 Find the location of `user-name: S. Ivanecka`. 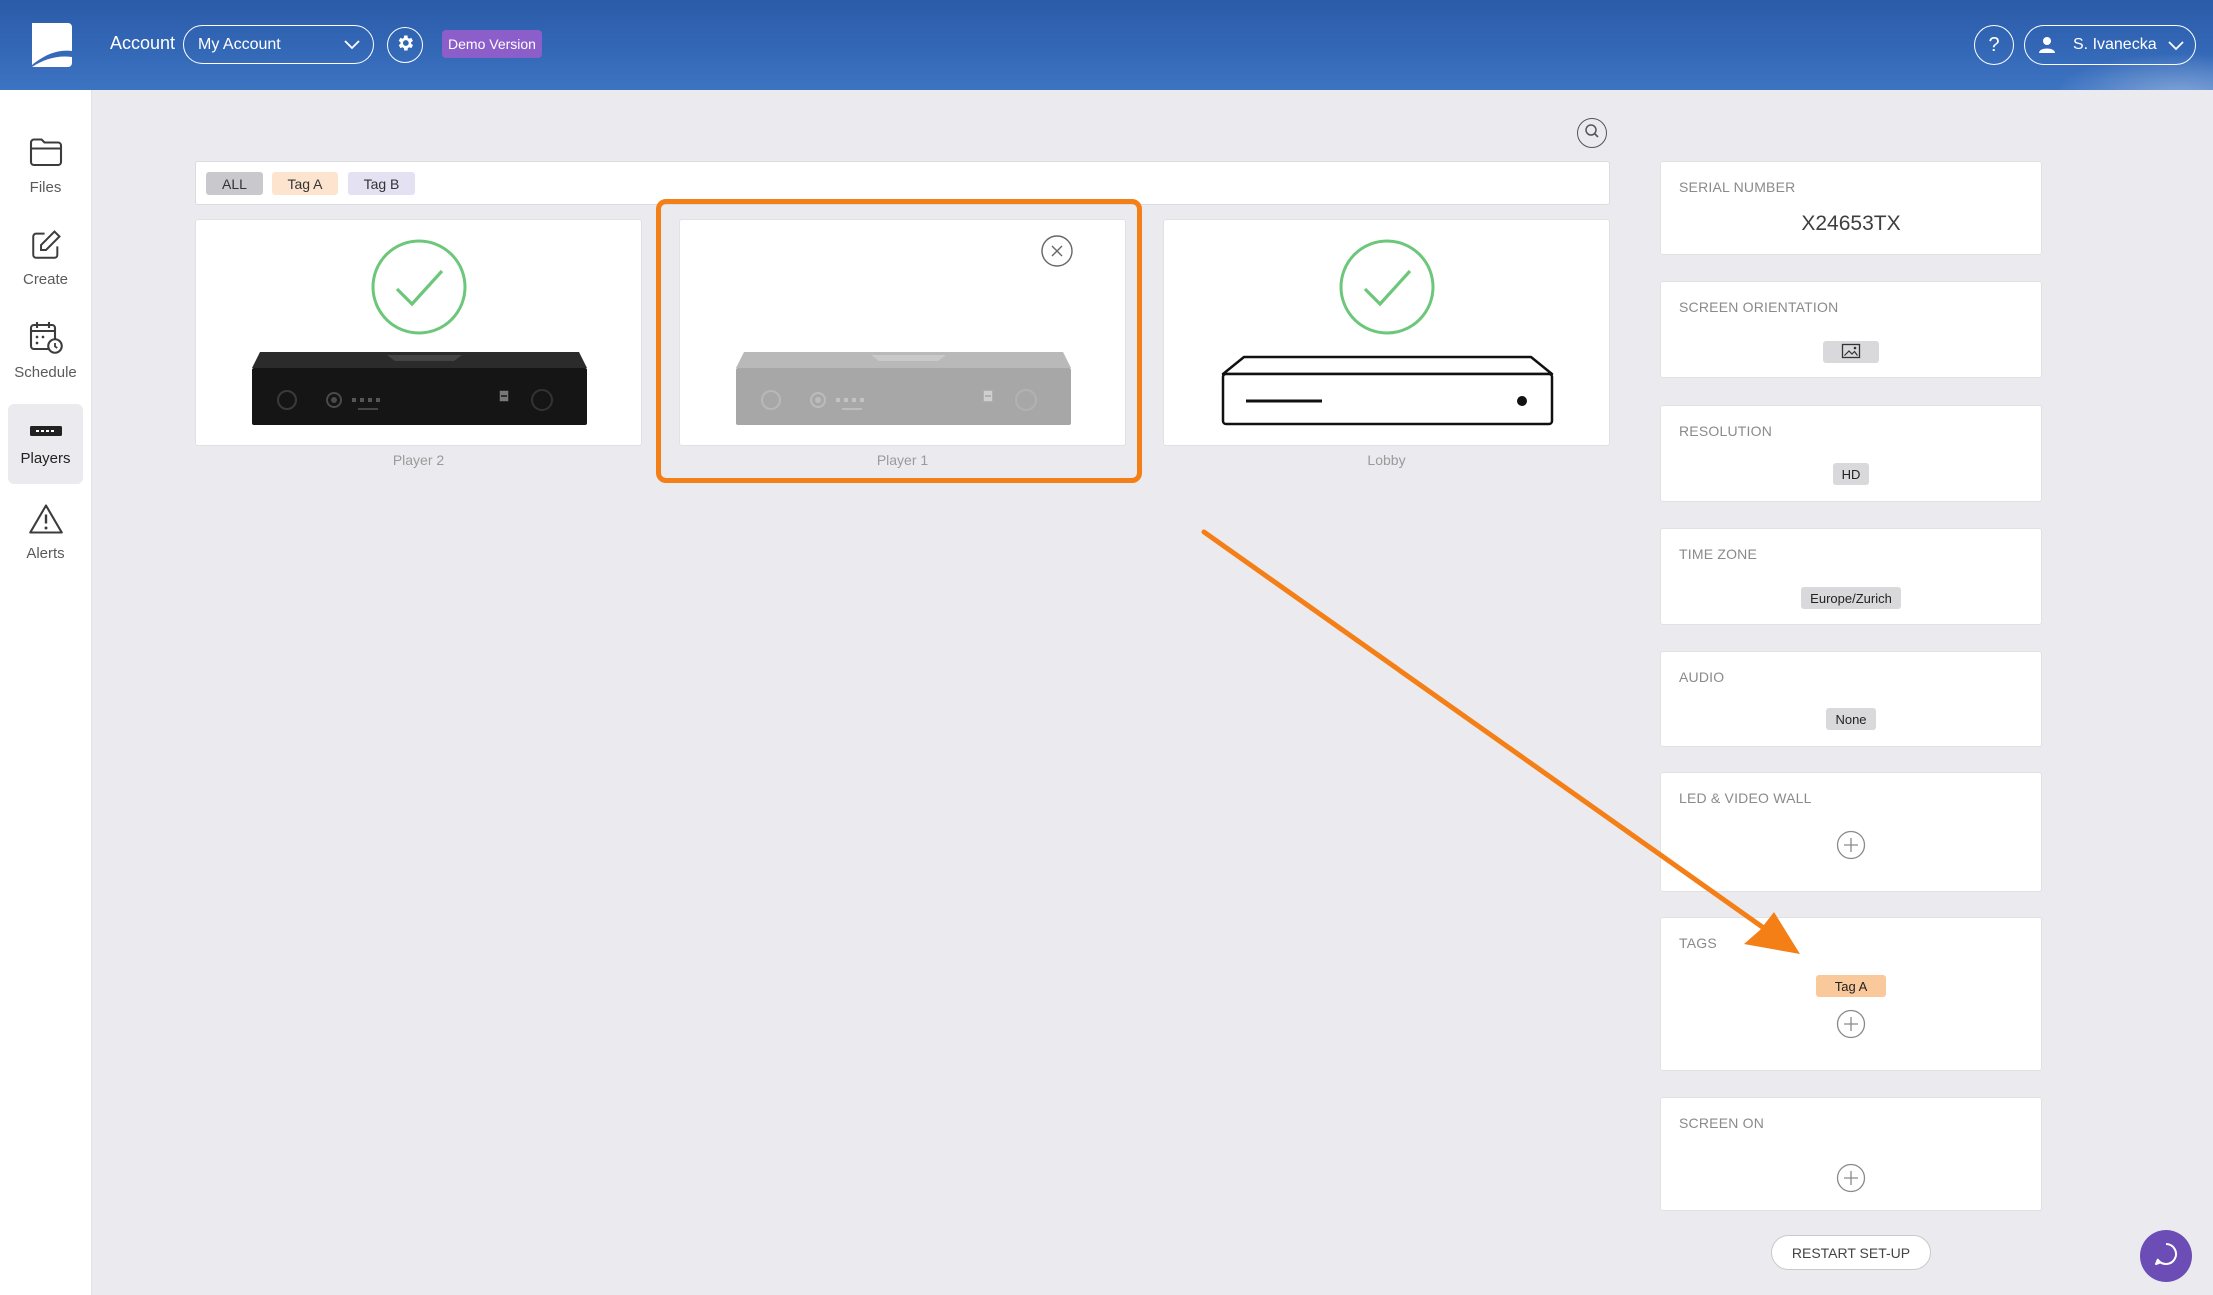

user-name: S. Ivanecka is located at coordinates (2115, 44).